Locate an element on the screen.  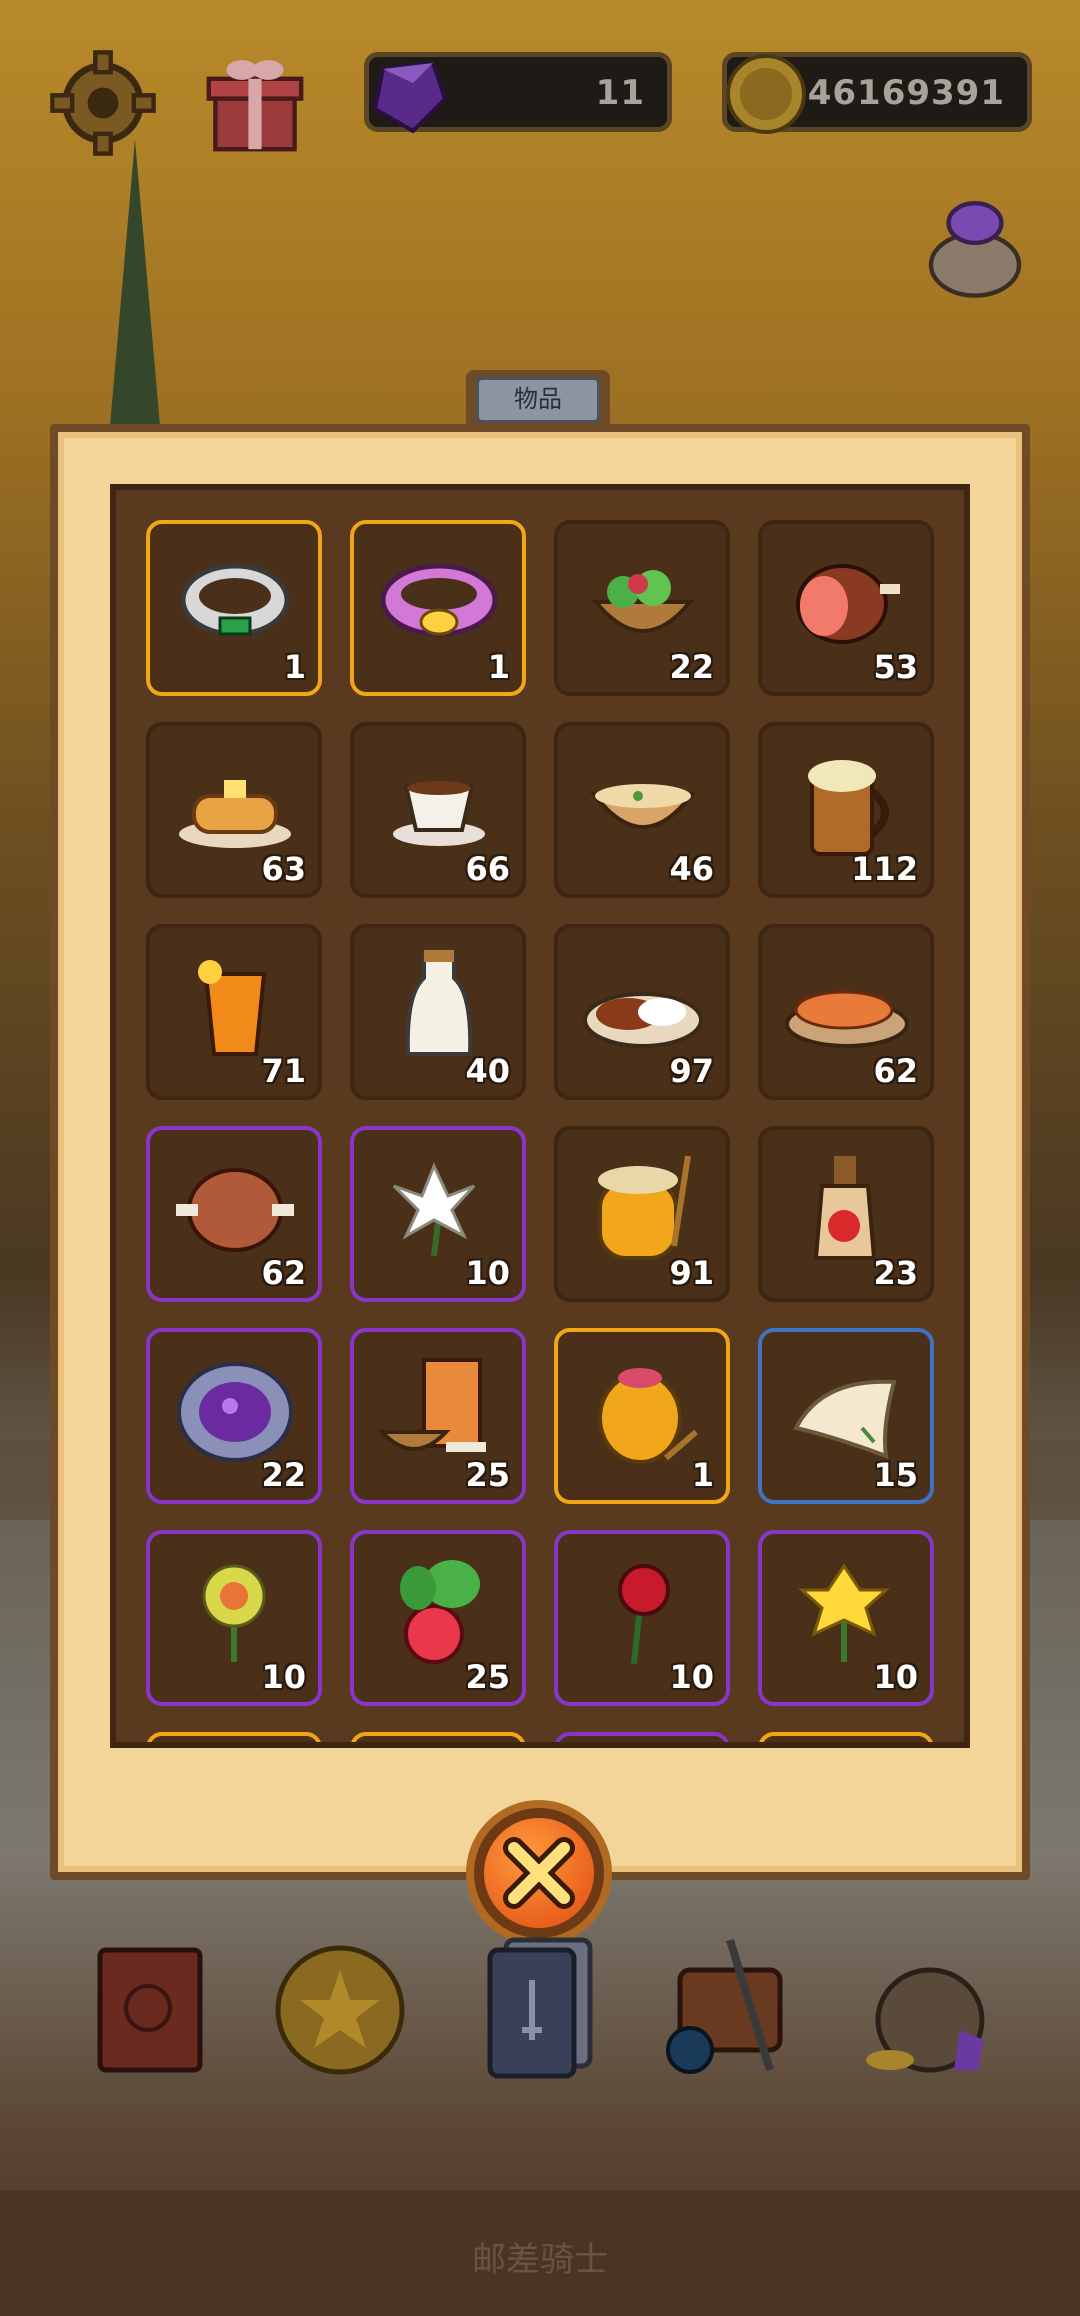
milk-bottle-icon is located at coordinates (439, 1003).